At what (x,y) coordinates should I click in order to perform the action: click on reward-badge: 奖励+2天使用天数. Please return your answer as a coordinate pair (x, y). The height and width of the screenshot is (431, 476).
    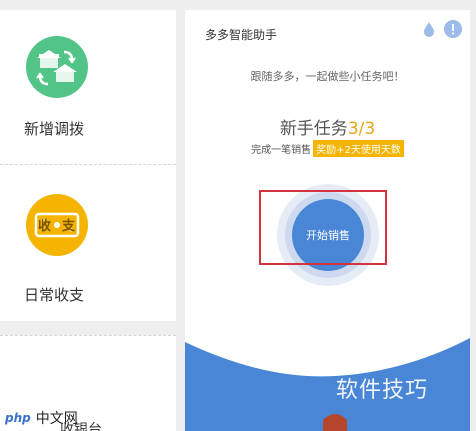
    Looking at the image, I should click on (358, 148).